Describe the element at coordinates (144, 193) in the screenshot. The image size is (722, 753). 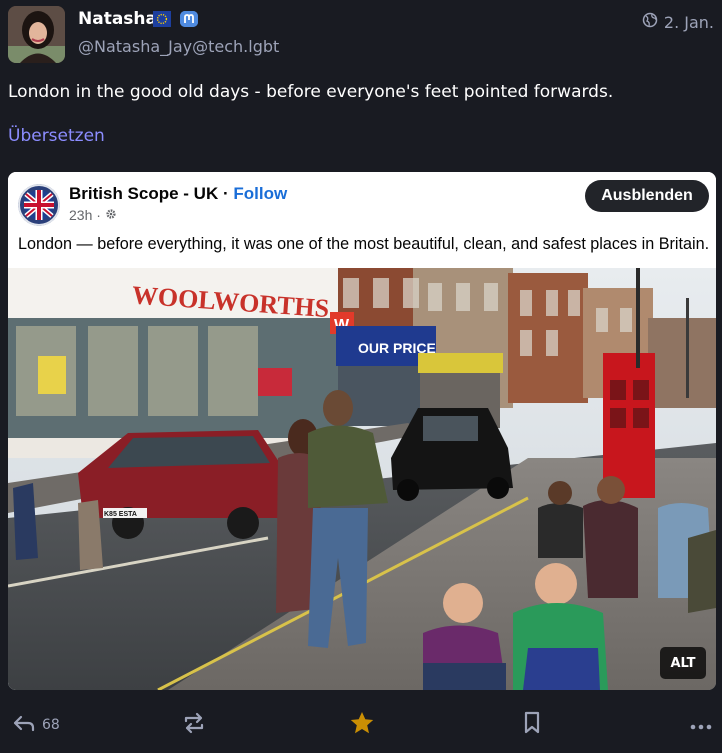
I see `embedded-page-title: British Scope - UK` at that location.